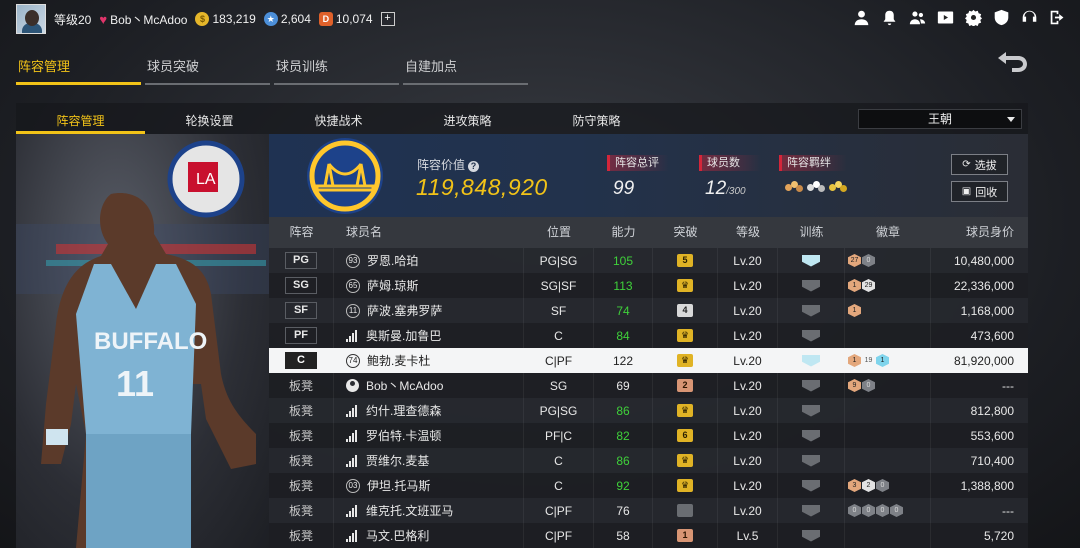  Describe the element at coordinates (648, 335) in the screenshot. I see `table-row: PF 奥斯曼.加鲁巴 C 84 ♛ Lv.20 473,600` at that location.